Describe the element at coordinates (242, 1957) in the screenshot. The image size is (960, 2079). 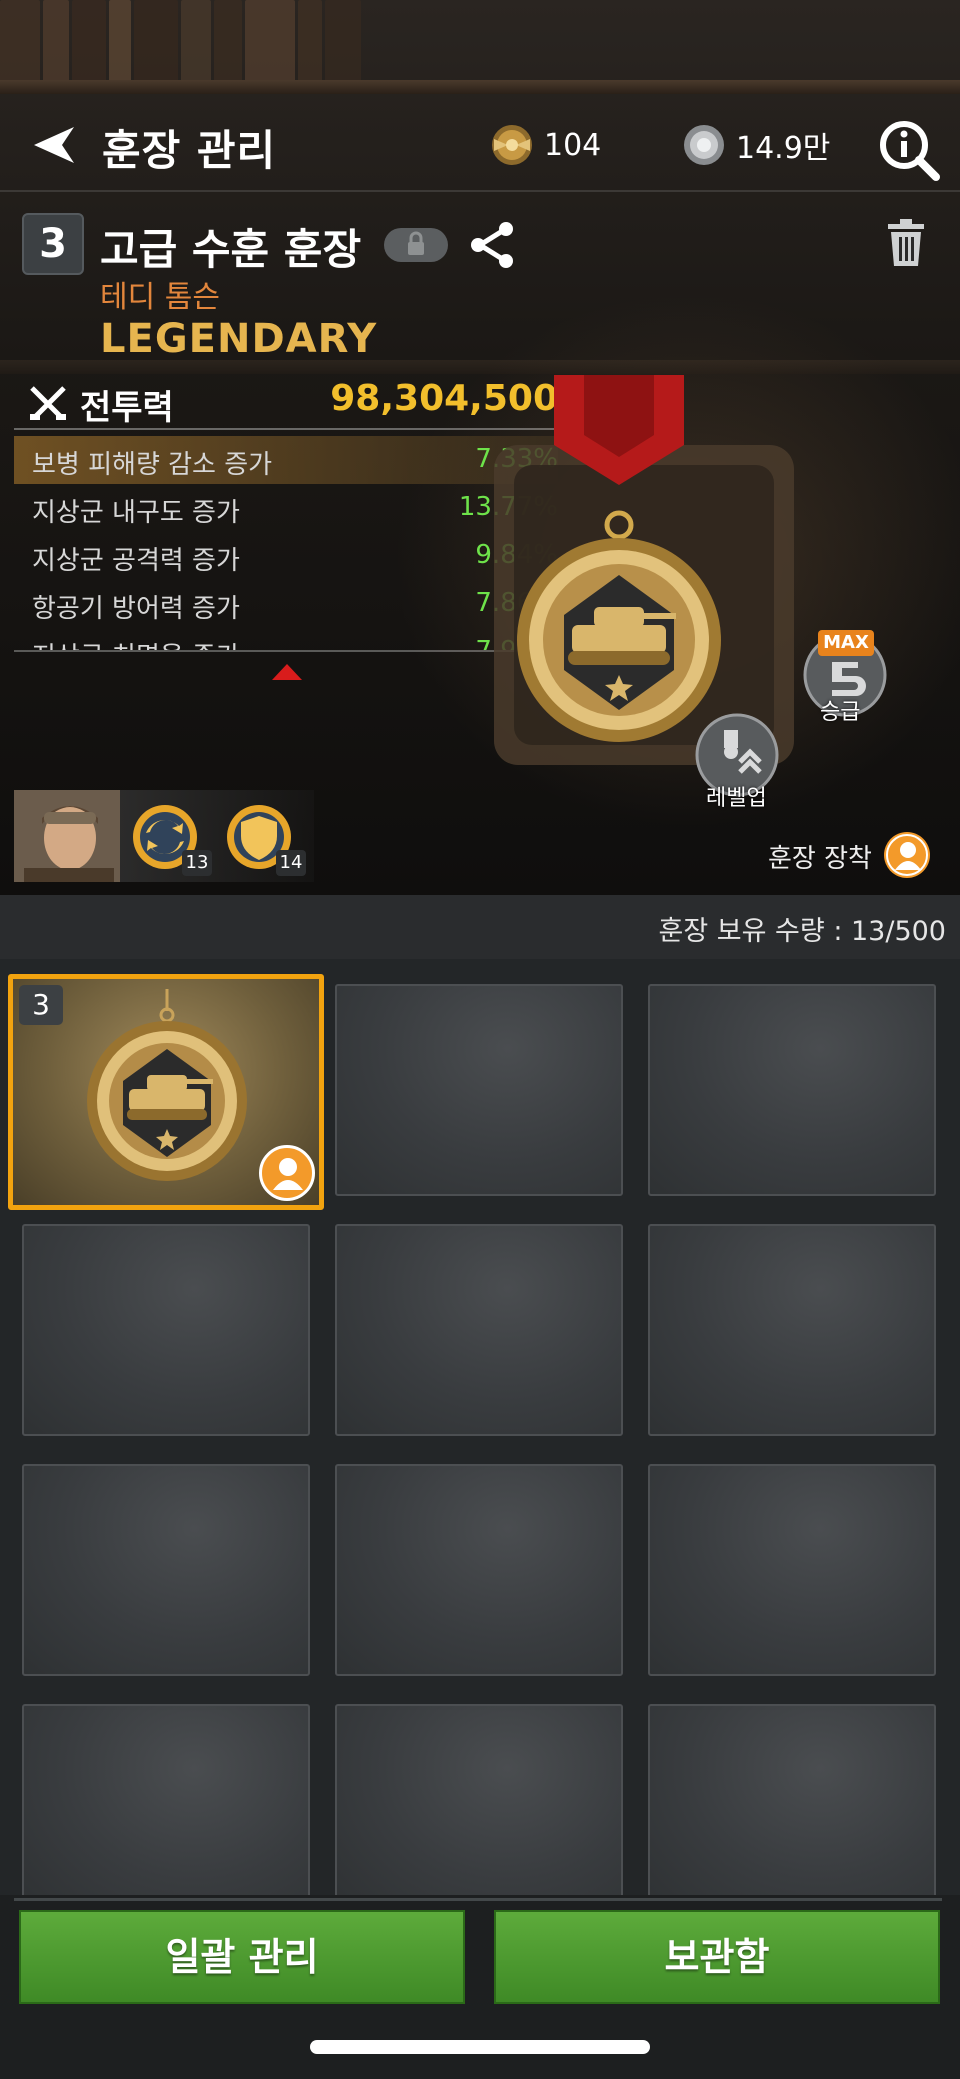
I see `bulk-manage-button: 일괄 관리` at that location.